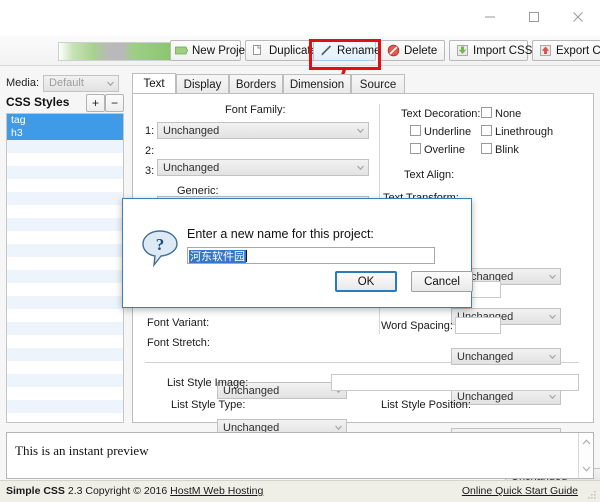  Describe the element at coordinates (246, 256) in the screenshot. I see `text-caret` at that location.